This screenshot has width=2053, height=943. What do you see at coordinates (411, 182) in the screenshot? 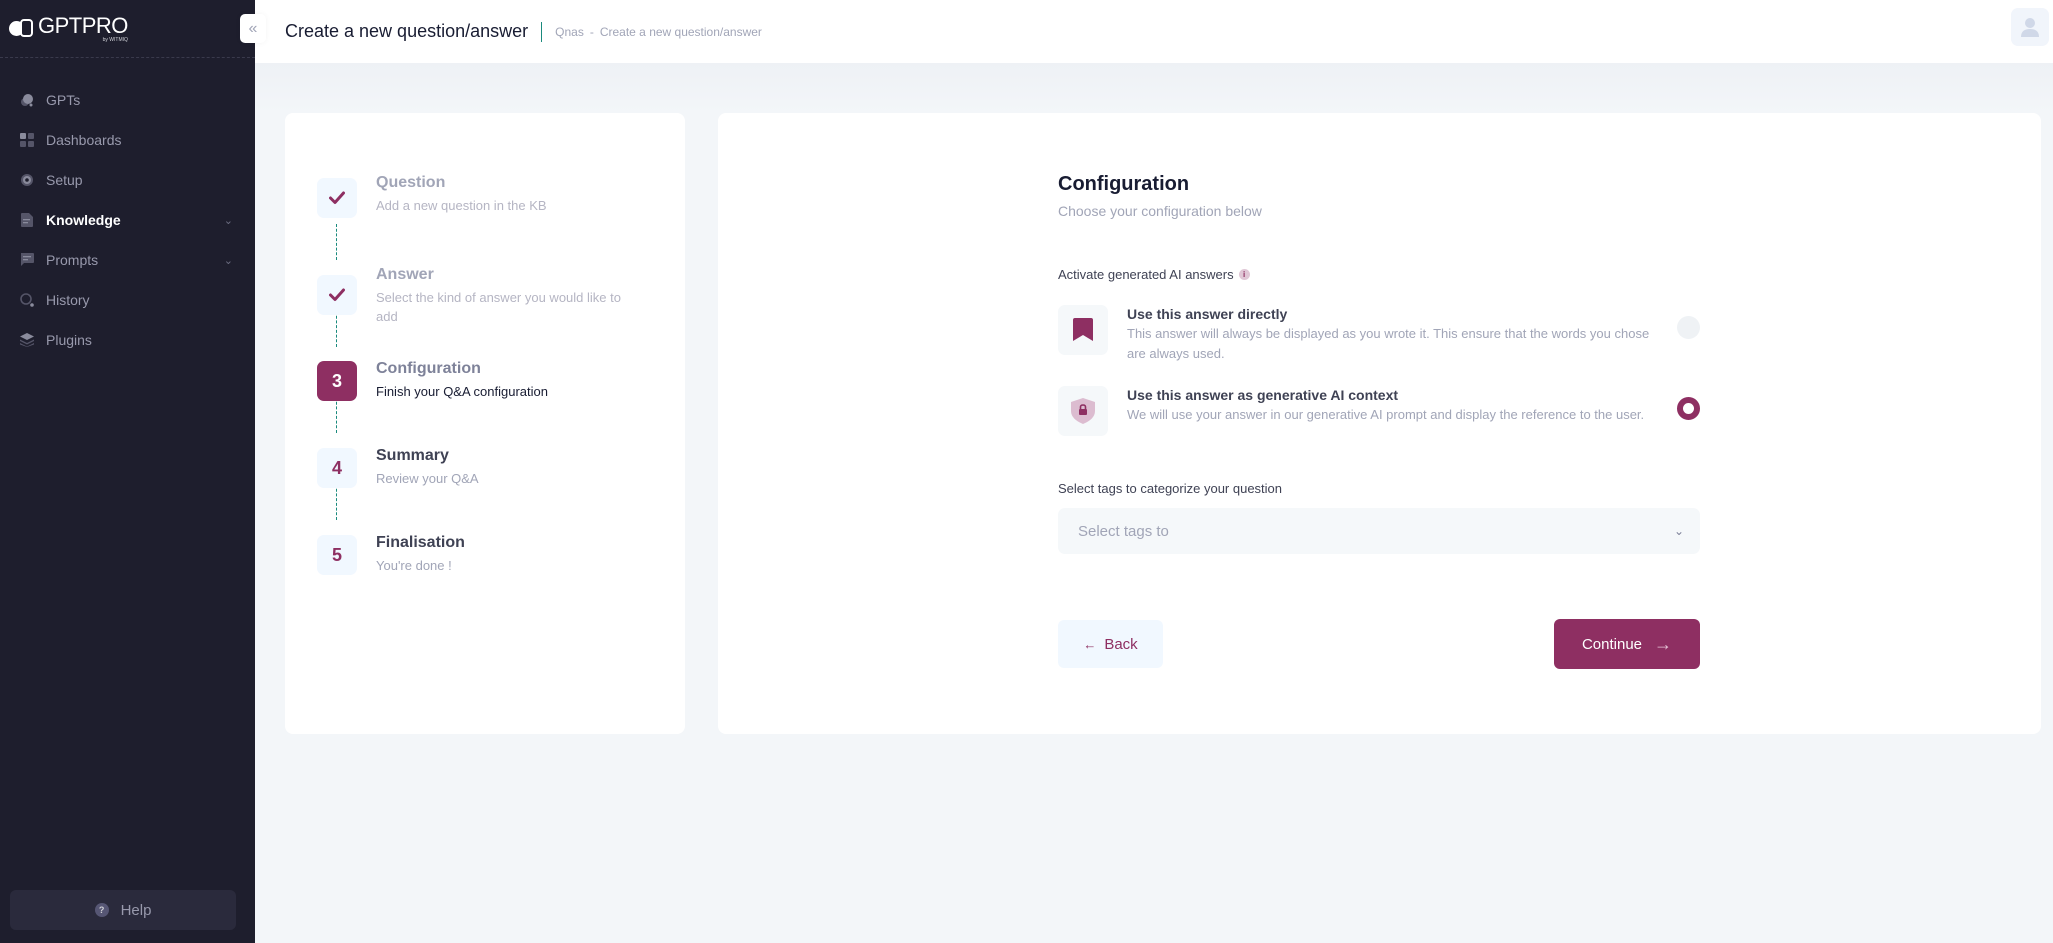
I see `step-title: Question` at bounding box center [411, 182].